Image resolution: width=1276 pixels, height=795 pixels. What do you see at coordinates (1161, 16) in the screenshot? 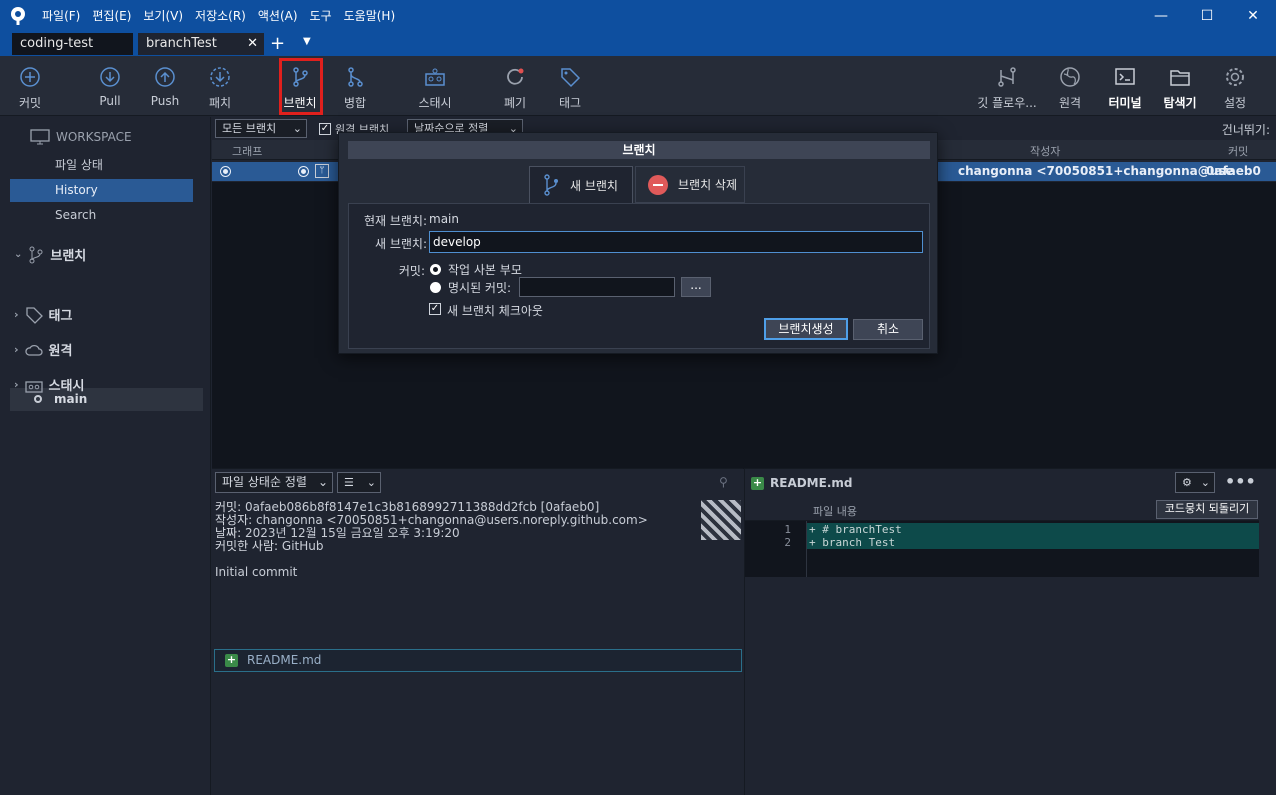
I see `minimize-icon: —` at bounding box center [1161, 16].